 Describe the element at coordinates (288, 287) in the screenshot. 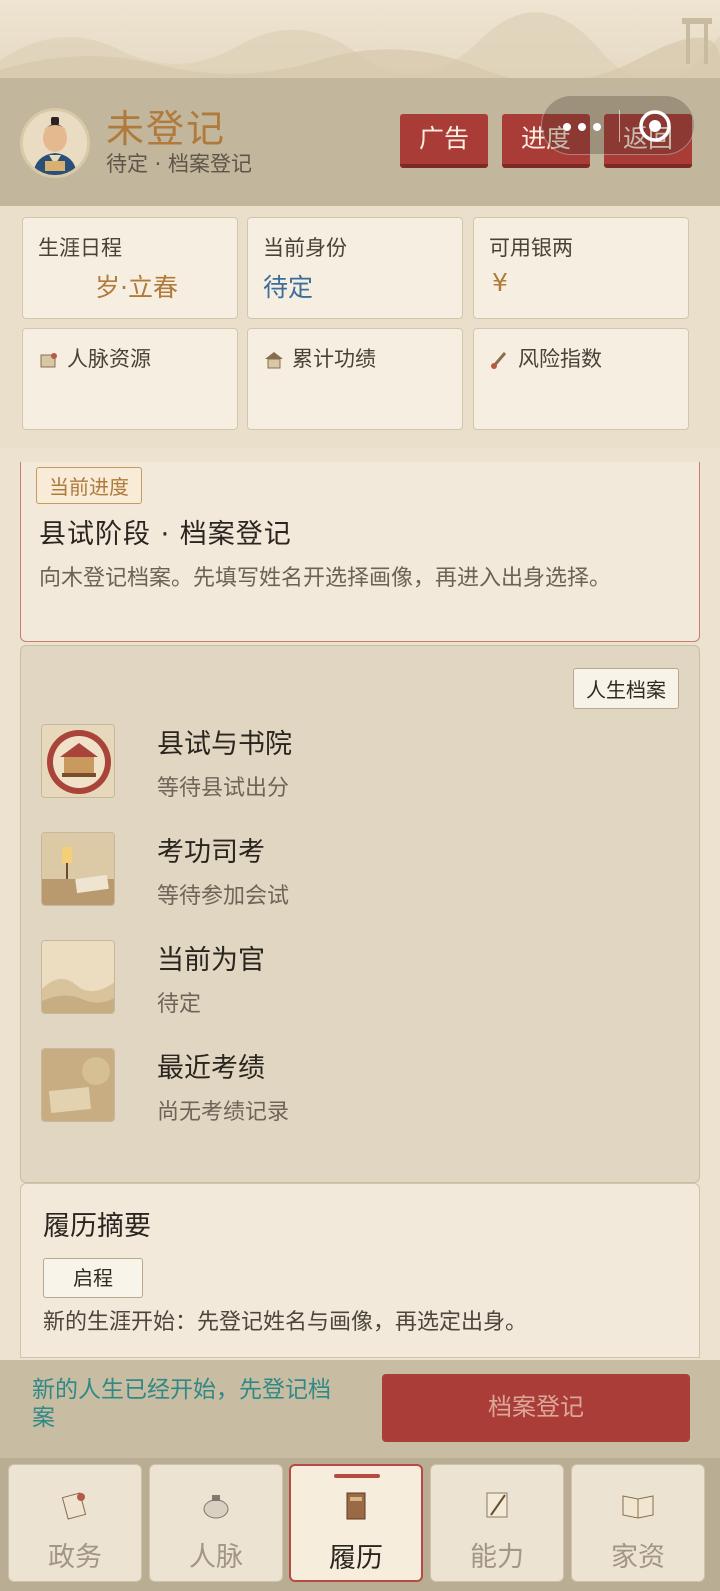

I see `stat-value: 待定` at that location.